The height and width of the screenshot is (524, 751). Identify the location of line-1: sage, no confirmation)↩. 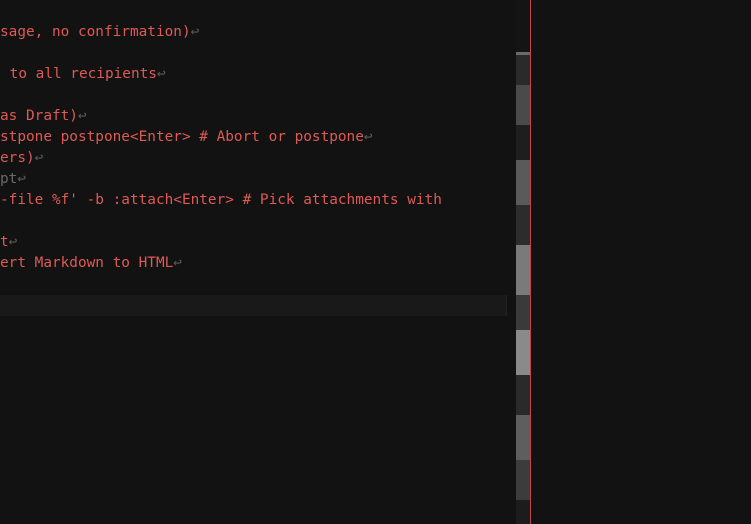
(99, 32).